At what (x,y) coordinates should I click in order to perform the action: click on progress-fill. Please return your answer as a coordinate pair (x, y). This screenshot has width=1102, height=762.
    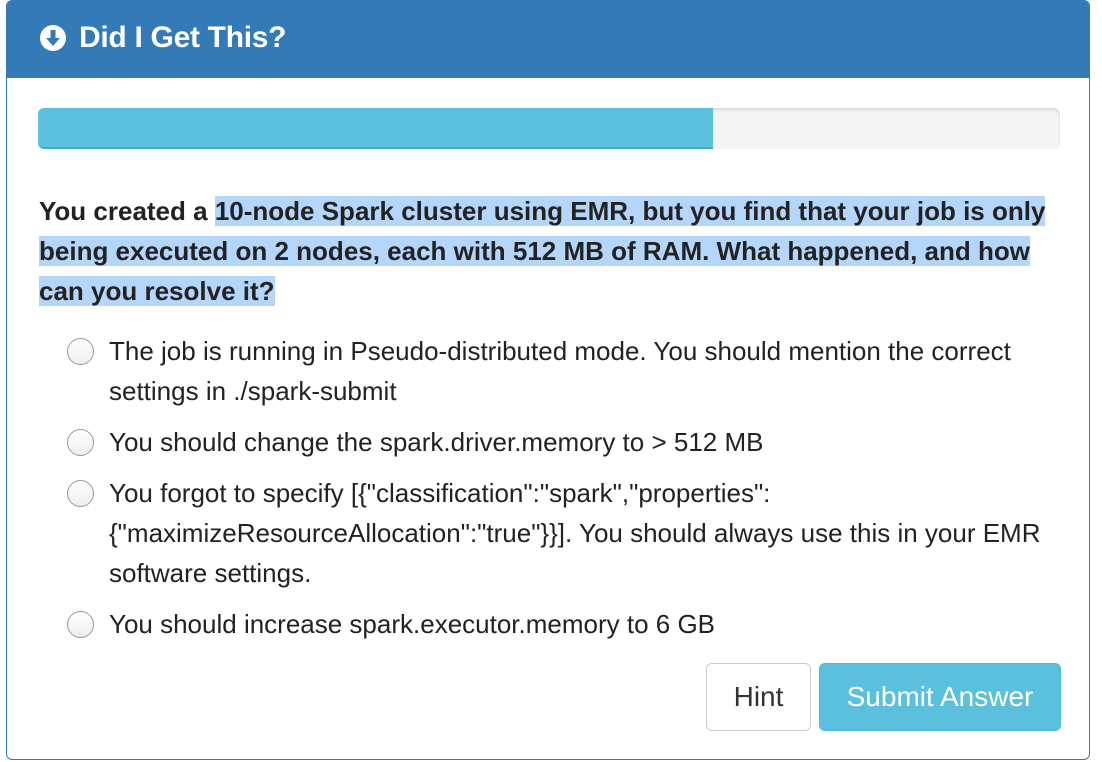
    Looking at the image, I should click on (375, 128).